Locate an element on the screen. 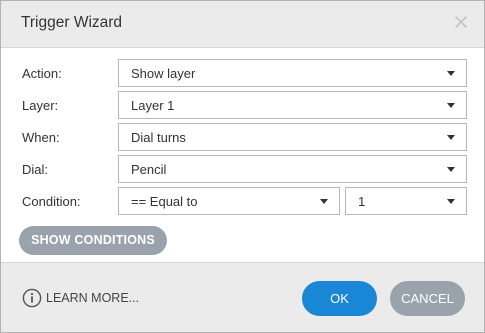  layer-select: Layer 1 is located at coordinates (292, 105).